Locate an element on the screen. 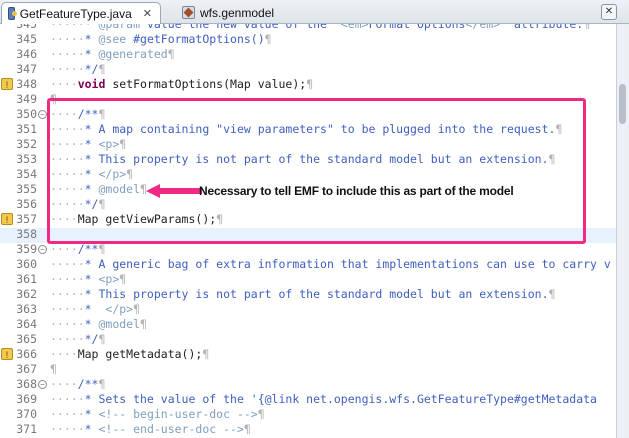  line-number: 358 is located at coordinates (26, 234).